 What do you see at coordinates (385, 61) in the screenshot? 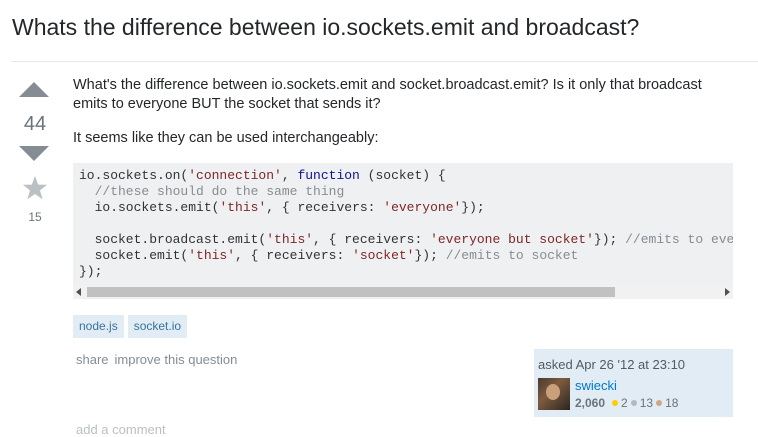
I see `title-divider` at bounding box center [385, 61].